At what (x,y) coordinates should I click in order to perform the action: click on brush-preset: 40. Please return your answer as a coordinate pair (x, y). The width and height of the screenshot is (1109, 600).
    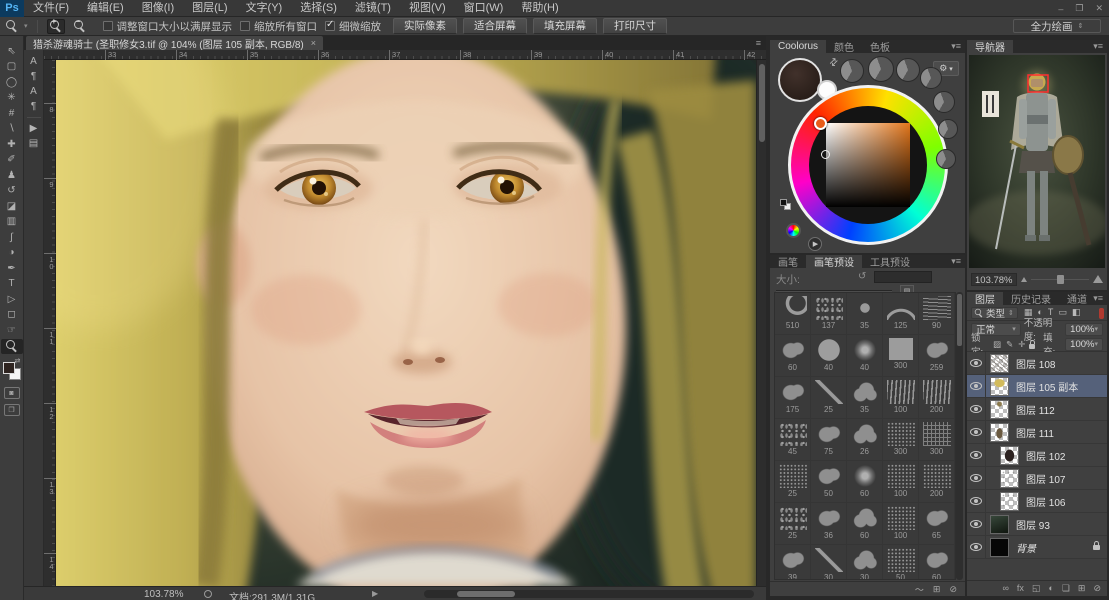
    Looking at the image, I should click on (829, 356).